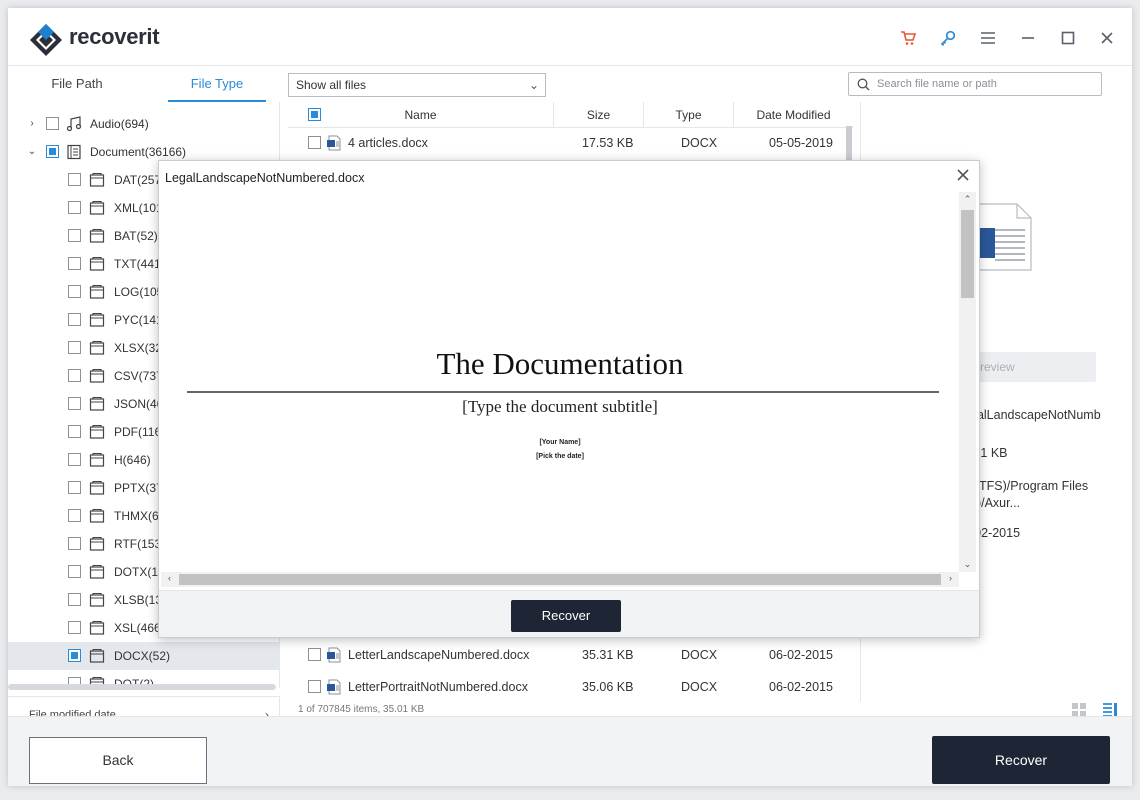 The width and height of the screenshot is (1140, 800). I want to click on preview-horizontal-scrollbar: ‹ ›, so click(560, 579).